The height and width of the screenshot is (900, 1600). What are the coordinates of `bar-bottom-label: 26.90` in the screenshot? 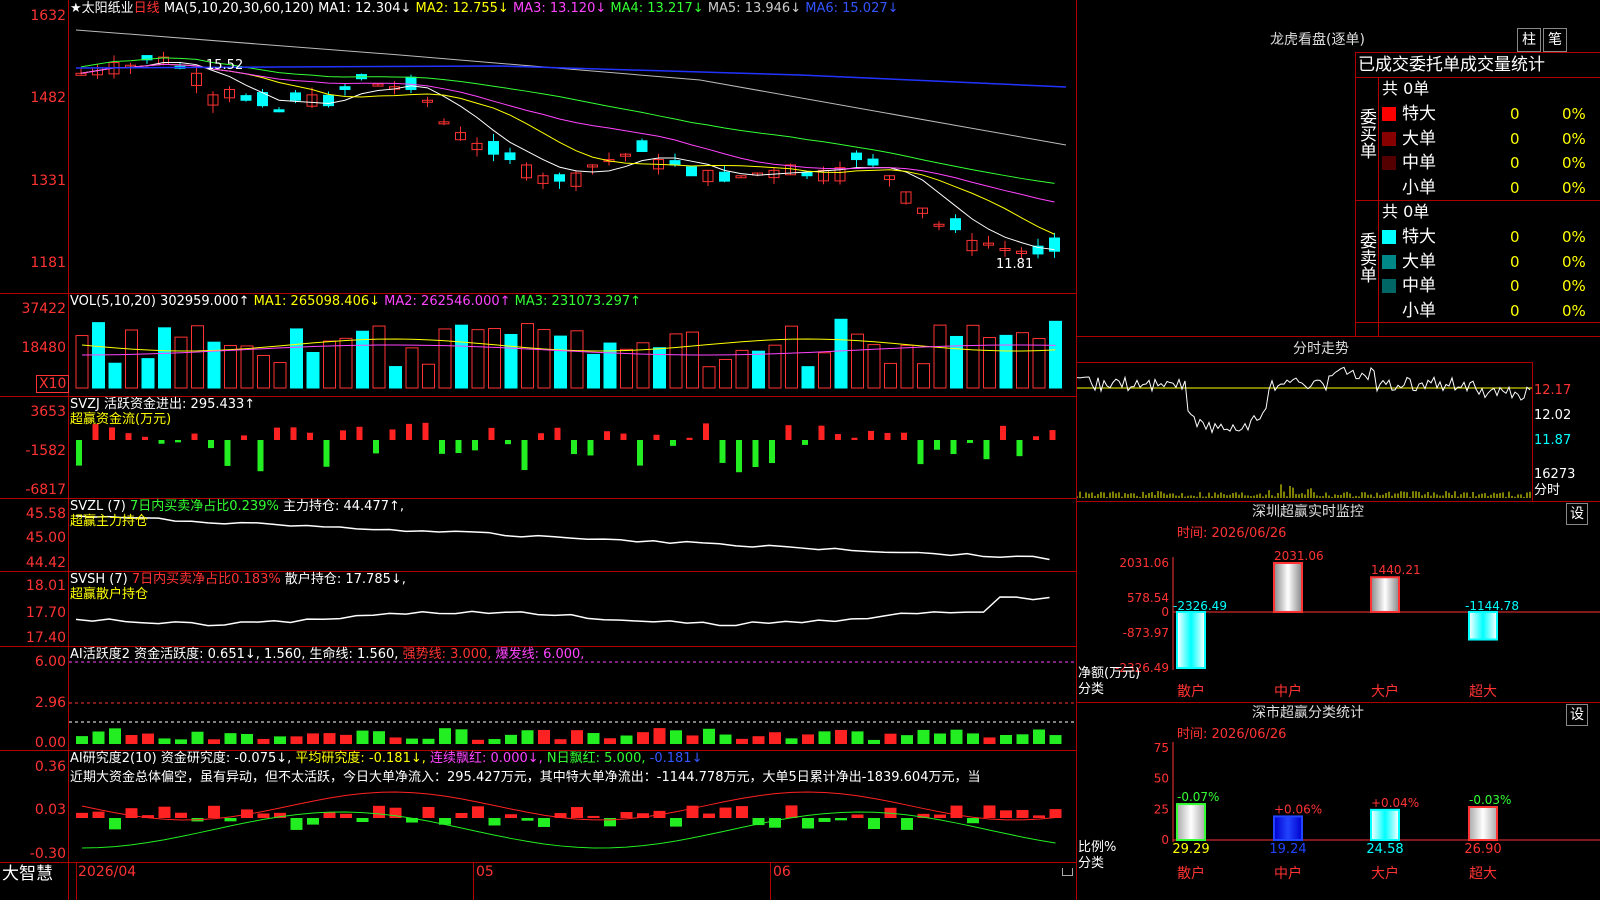 It's located at (1482, 849).